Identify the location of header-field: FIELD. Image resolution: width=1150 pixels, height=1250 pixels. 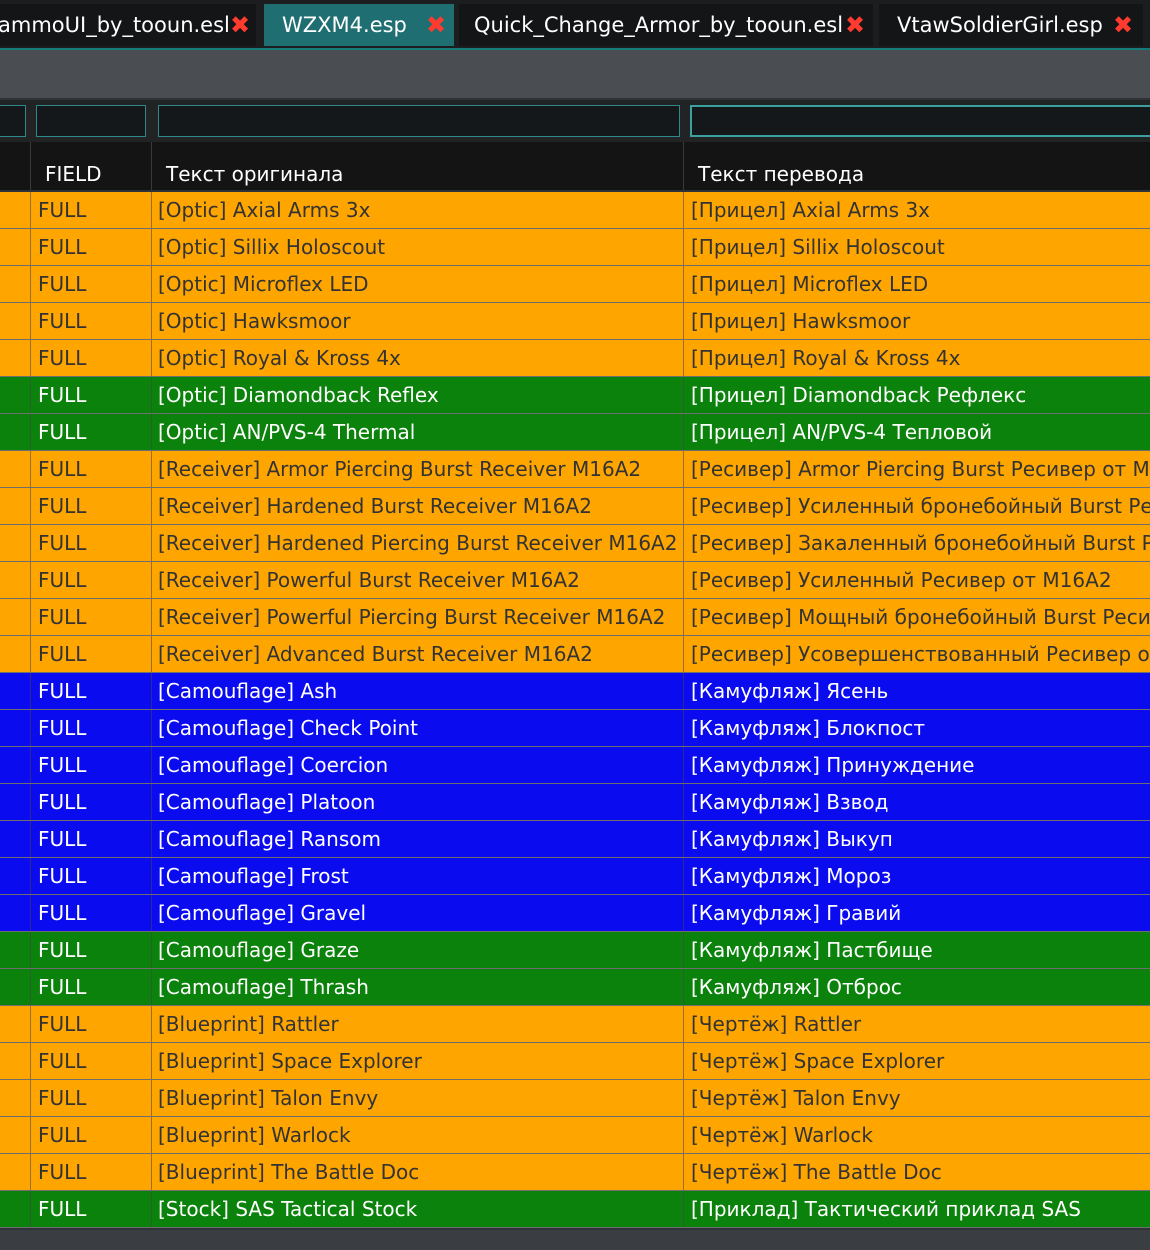
(90, 166).